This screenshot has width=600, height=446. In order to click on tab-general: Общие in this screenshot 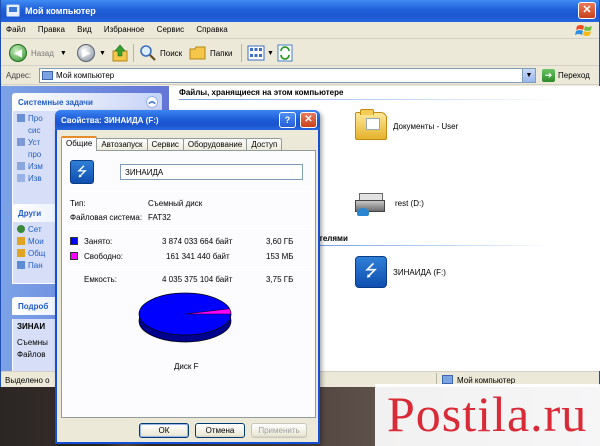, I will do `click(79, 143)`.